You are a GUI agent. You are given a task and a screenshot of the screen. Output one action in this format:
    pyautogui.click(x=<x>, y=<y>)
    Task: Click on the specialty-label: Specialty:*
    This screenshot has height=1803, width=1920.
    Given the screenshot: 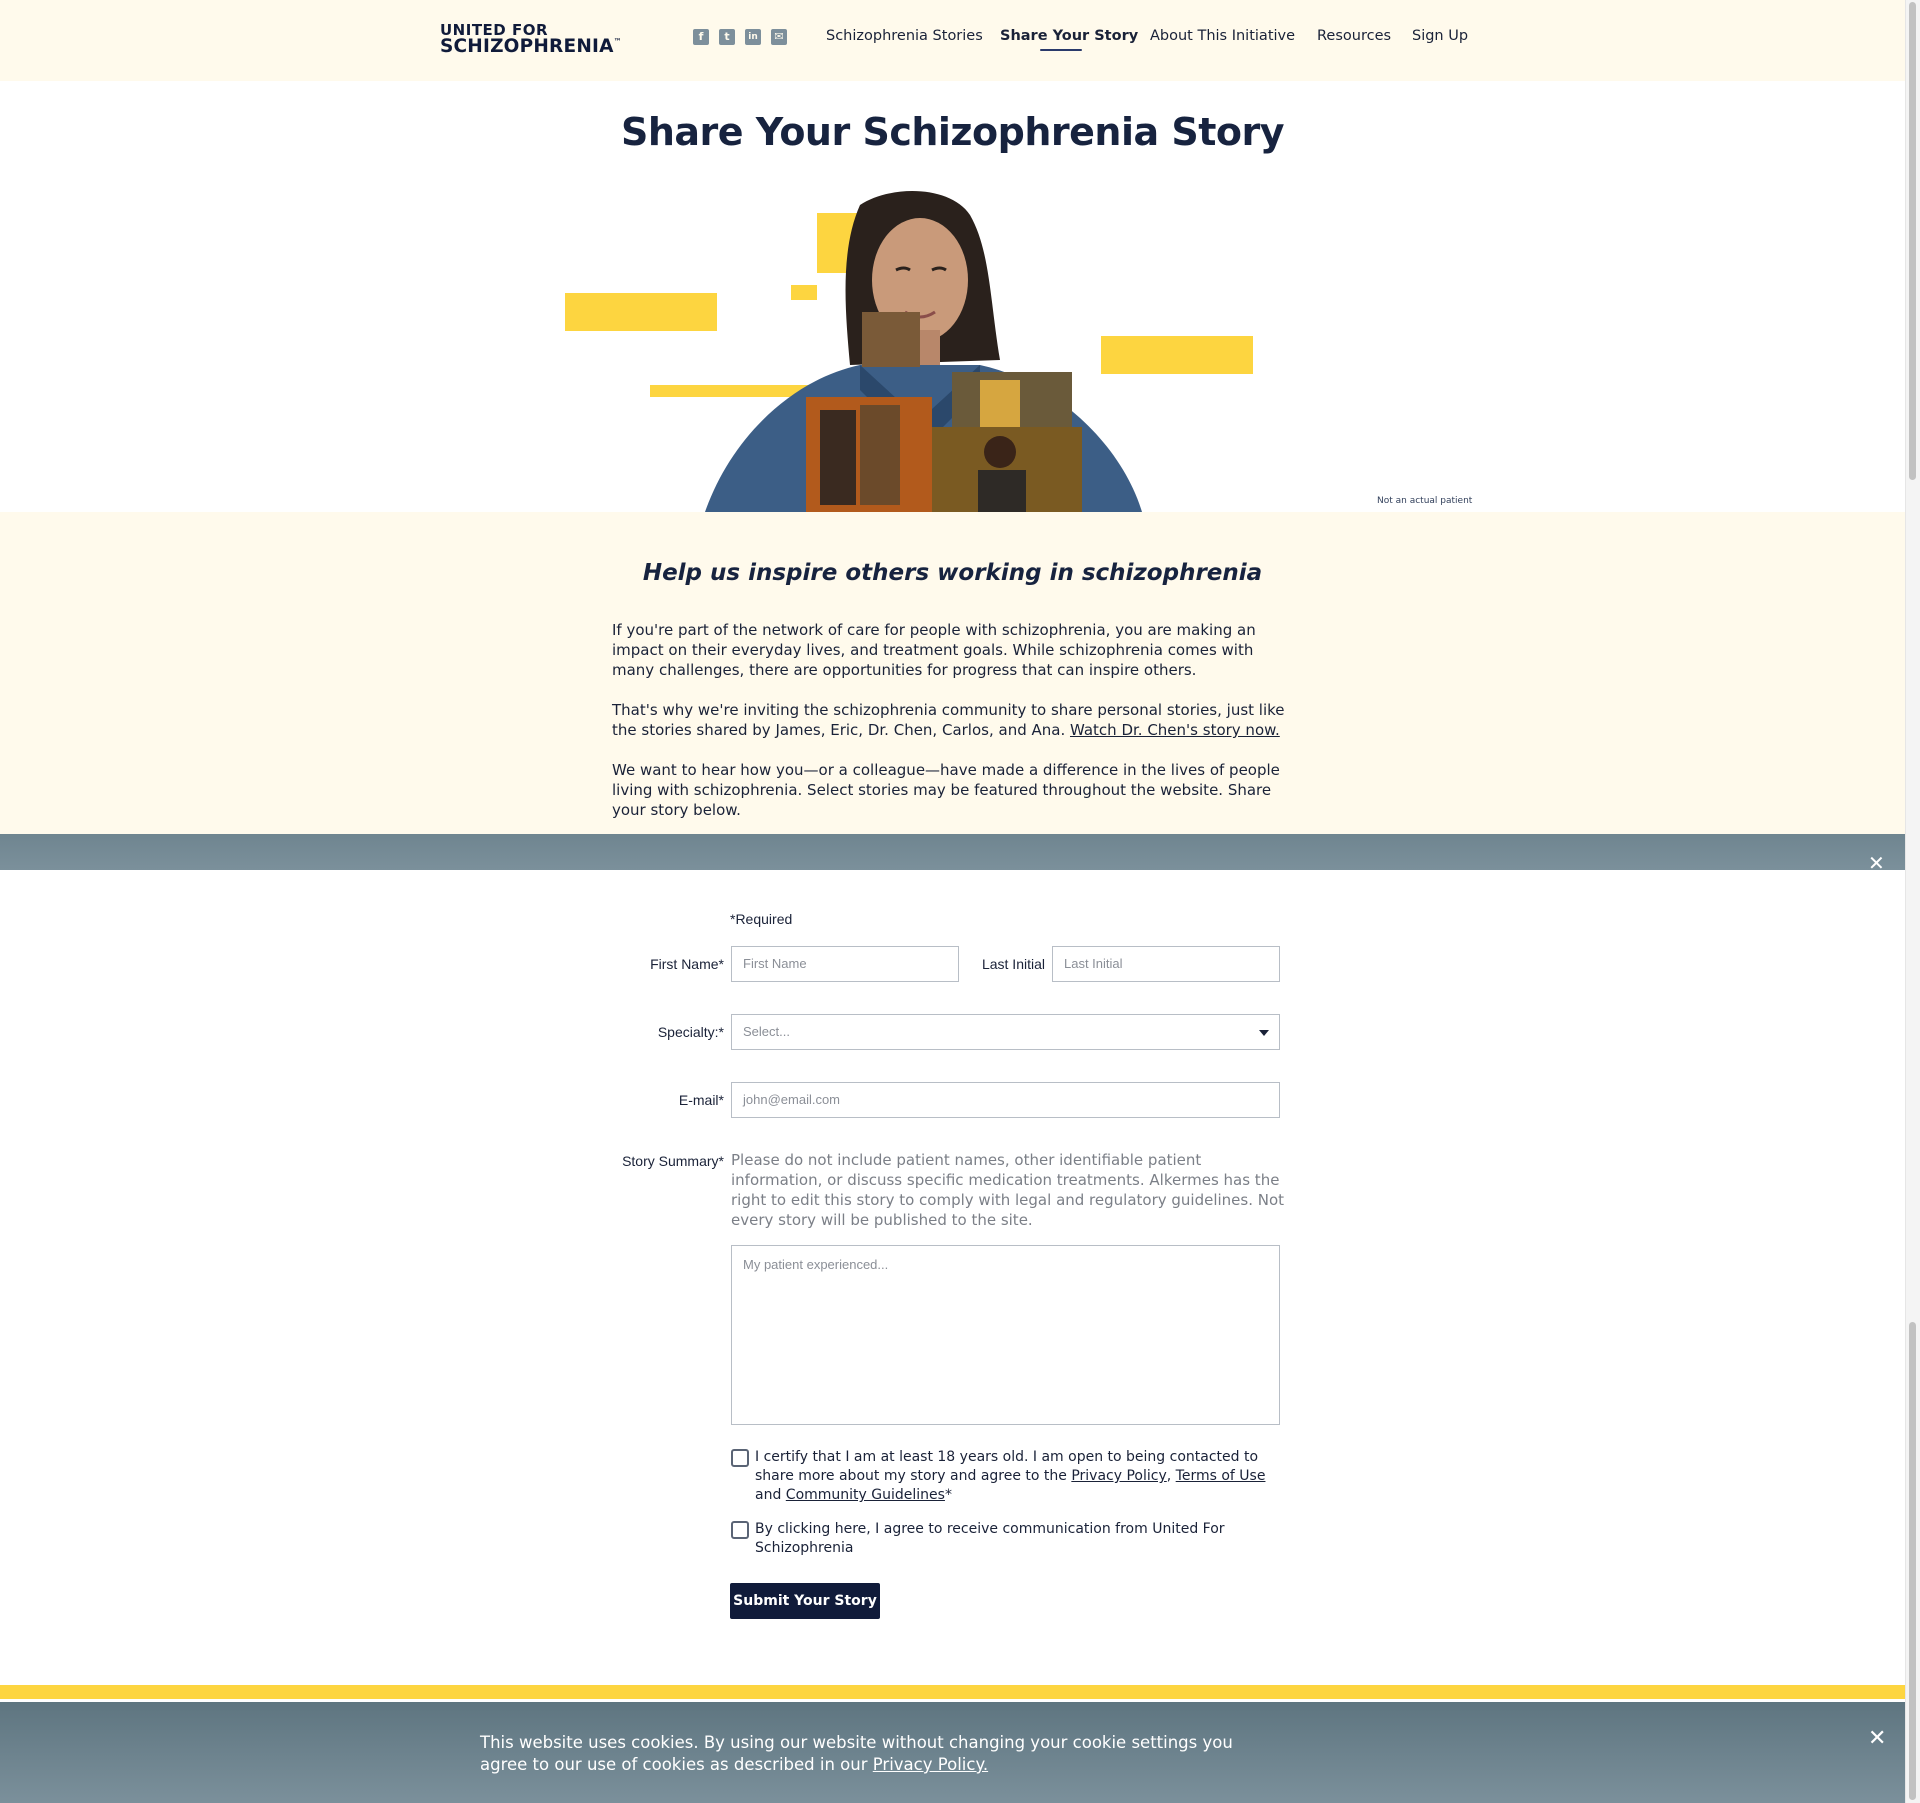 What is the action you would take?
    pyautogui.click(x=690, y=1032)
    